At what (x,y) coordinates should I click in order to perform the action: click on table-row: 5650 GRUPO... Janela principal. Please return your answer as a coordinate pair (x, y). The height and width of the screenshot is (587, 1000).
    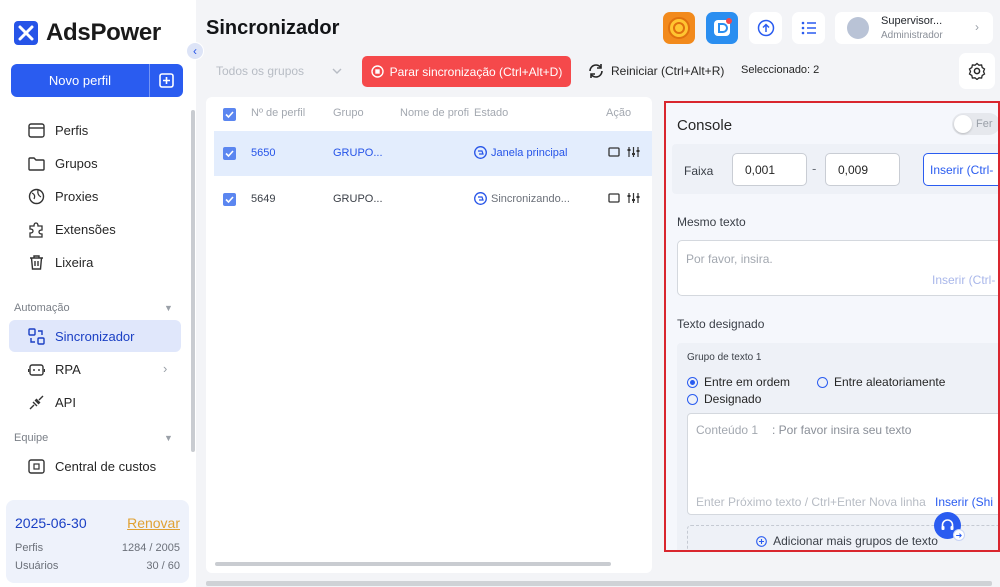
    Looking at the image, I should click on (433, 153).